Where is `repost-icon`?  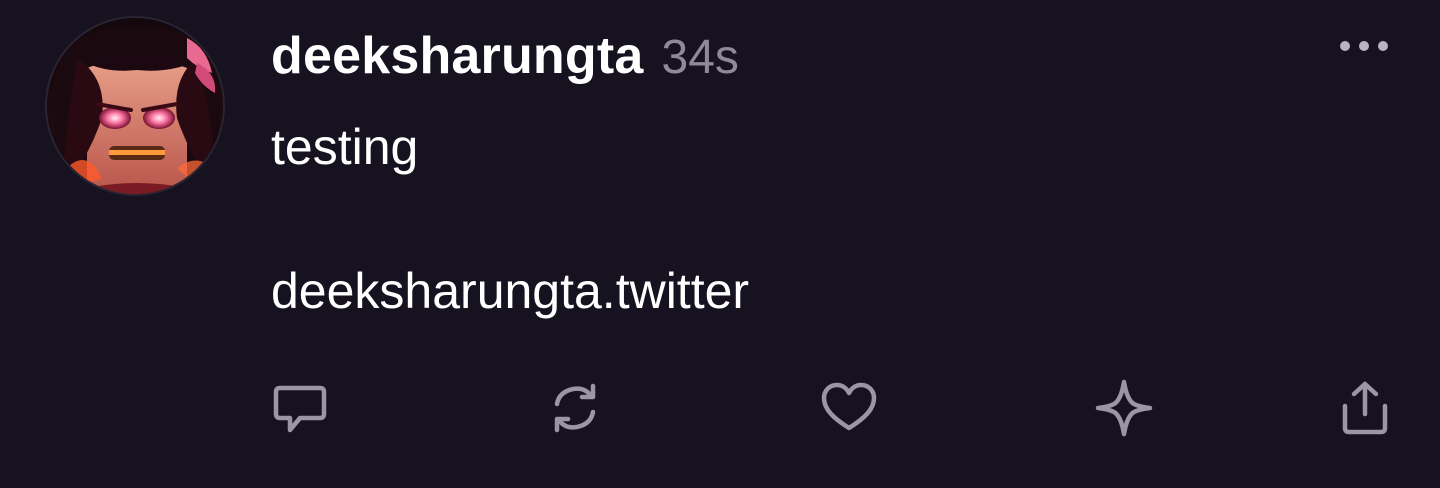 repost-icon is located at coordinates (575, 408).